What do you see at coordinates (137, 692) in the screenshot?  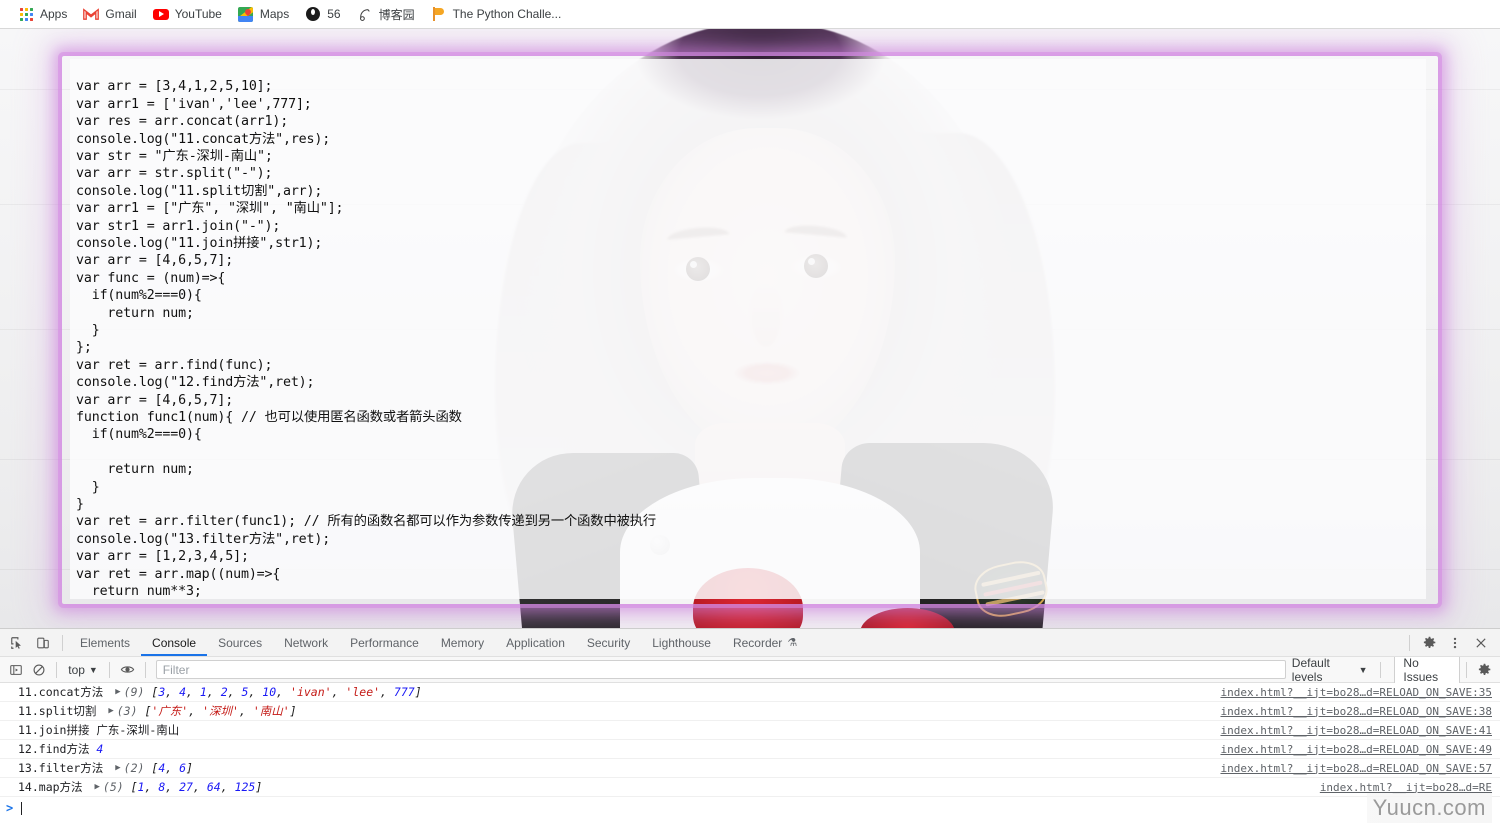 I see `array-length: (9)` at bounding box center [137, 692].